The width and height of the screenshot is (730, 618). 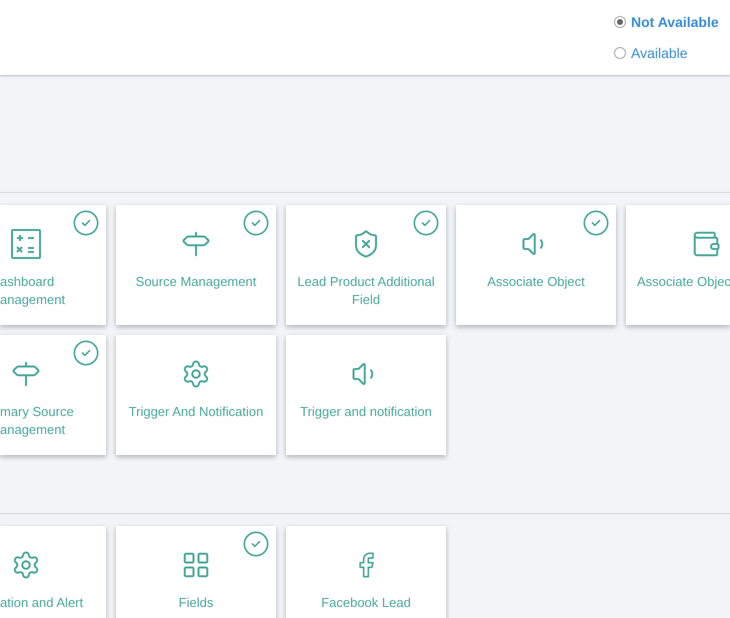 I want to click on module-card: Trigger And Notification, so click(x=196, y=395).